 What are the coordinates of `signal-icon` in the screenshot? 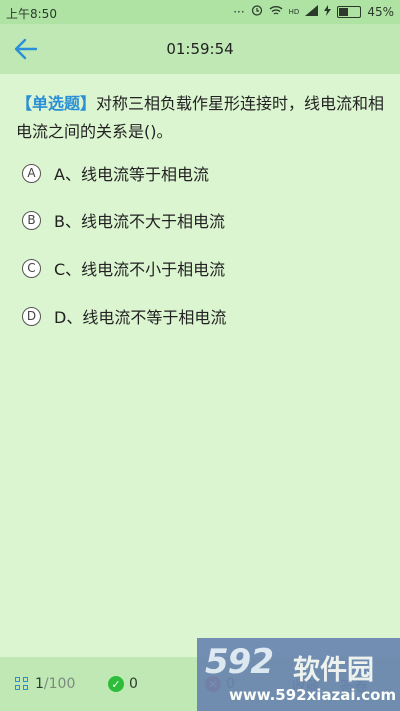 It's located at (312, 11).